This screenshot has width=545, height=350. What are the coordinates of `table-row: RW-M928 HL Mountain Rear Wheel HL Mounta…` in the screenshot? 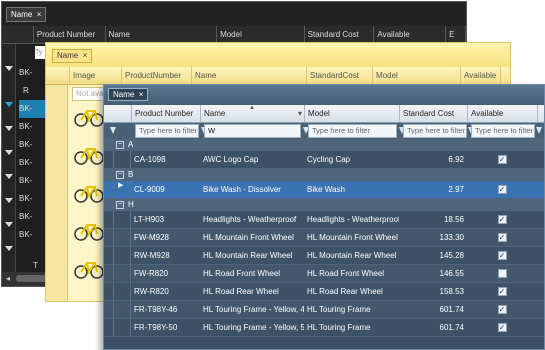 It's located at (324, 256).